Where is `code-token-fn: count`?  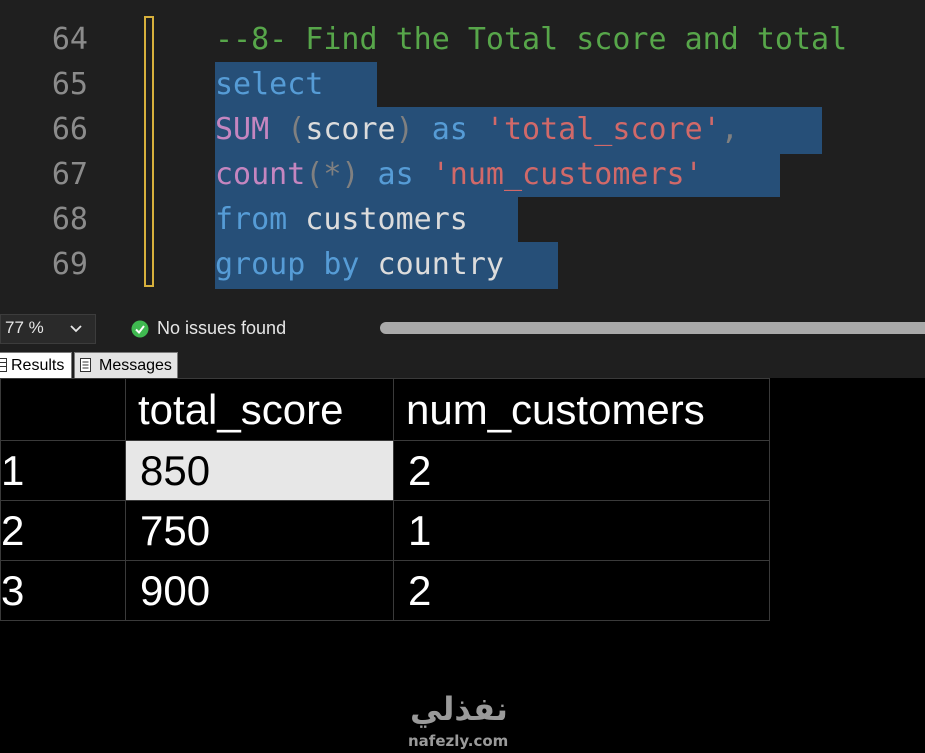 code-token-fn: count is located at coordinates (260, 174).